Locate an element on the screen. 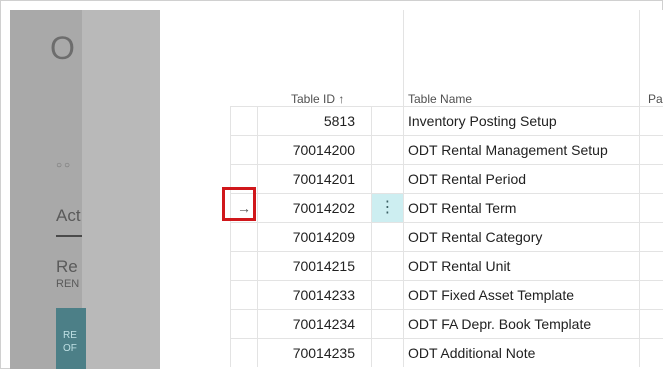 The height and width of the screenshot is (369, 663). background-heading: Re is located at coordinates (67, 266).